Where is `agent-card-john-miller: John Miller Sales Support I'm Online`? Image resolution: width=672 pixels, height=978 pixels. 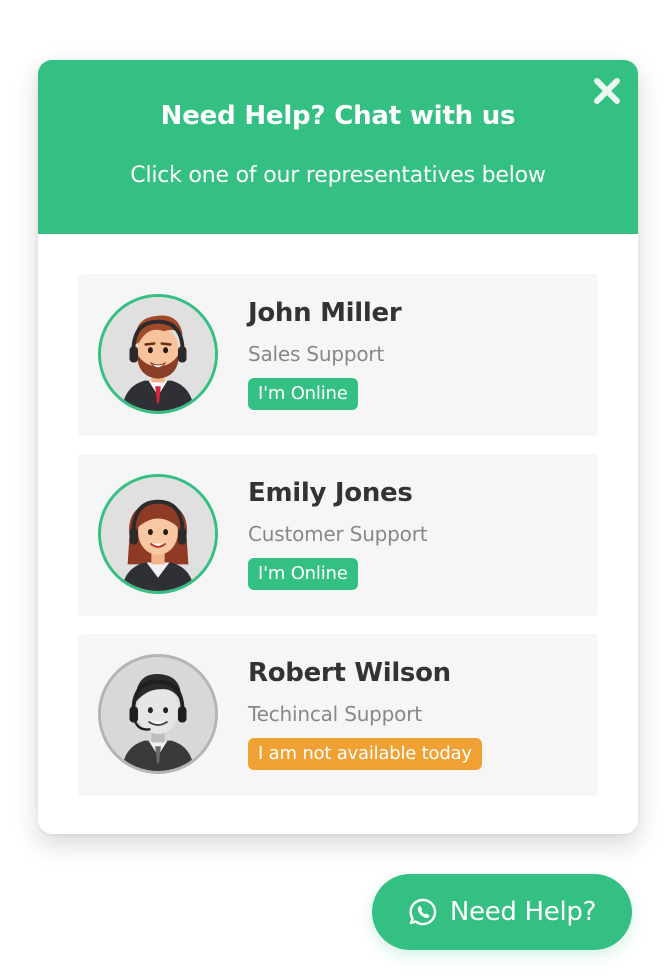
agent-card-john-miller: John Miller Sales Support I'm Online is located at coordinates (338, 355).